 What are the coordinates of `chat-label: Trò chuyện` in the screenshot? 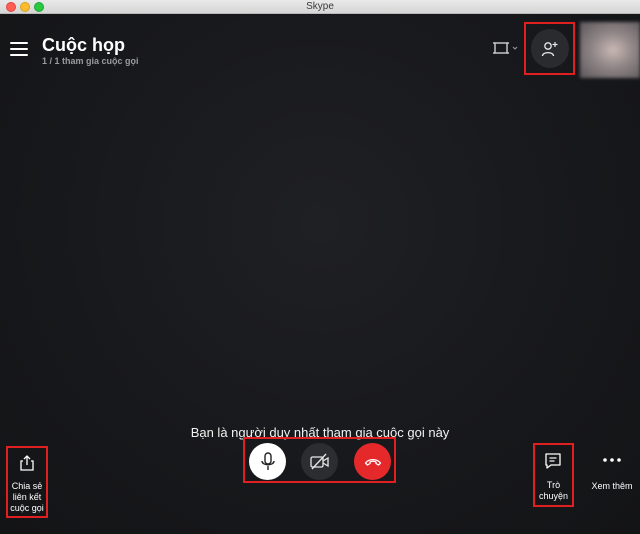 It's located at (553, 490).